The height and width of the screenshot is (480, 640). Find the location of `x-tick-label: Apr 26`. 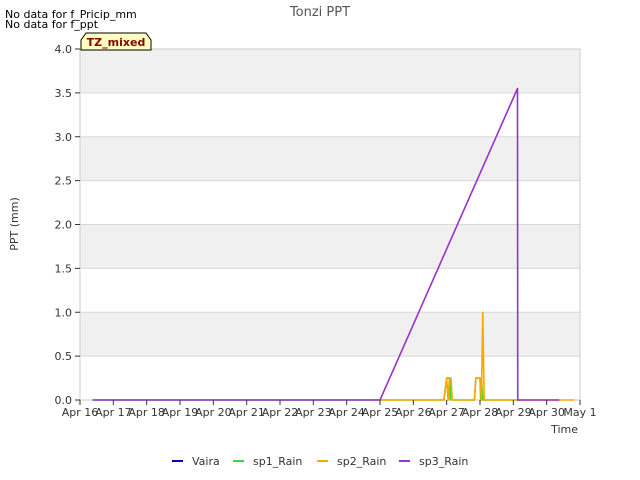

x-tick-label: Apr 26 is located at coordinates (413, 412).